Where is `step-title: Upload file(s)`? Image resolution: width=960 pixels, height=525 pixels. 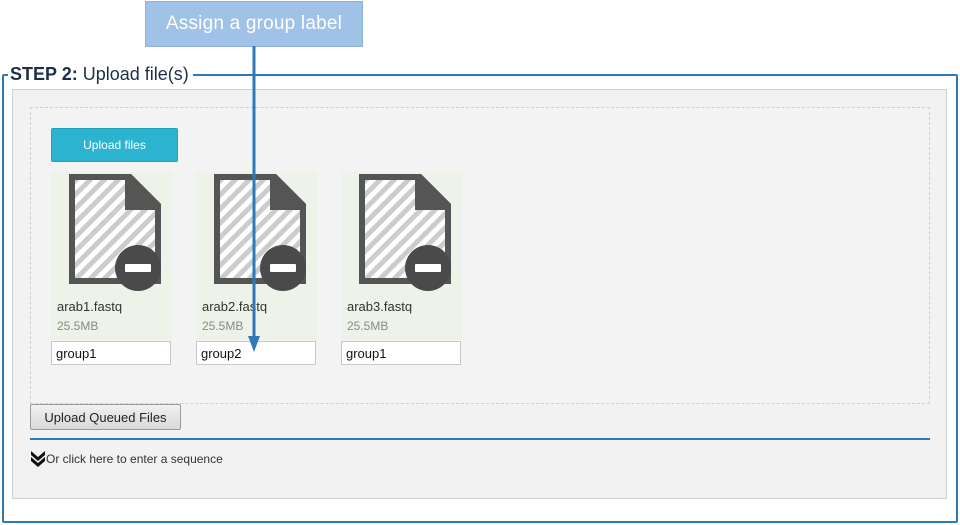 step-title: Upload file(s) is located at coordinates (135, 74).